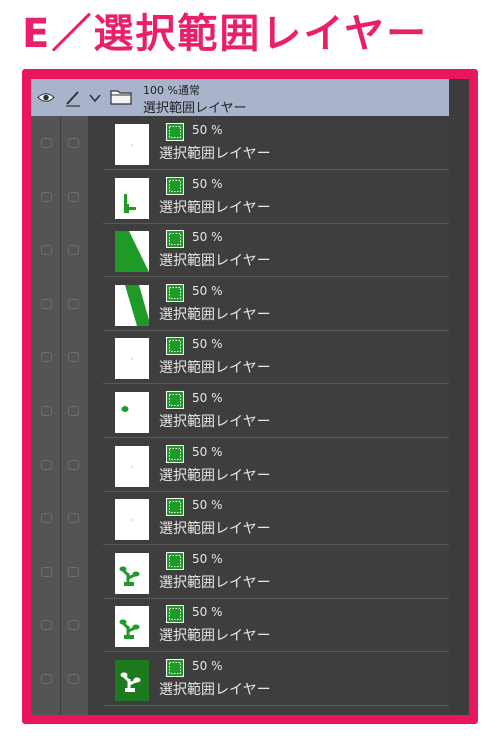 The height and width of the screenshot is (742, 500). I want to click on pen-icon, so click(73, 98).